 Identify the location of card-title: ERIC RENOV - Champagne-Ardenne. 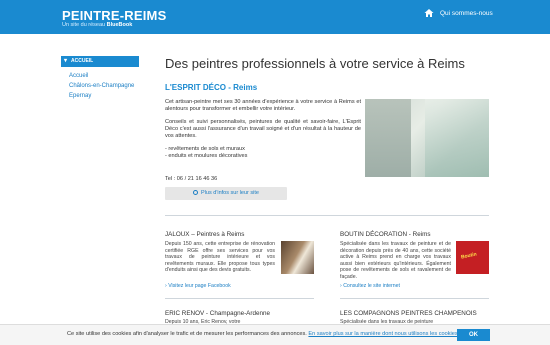
(217, 313).